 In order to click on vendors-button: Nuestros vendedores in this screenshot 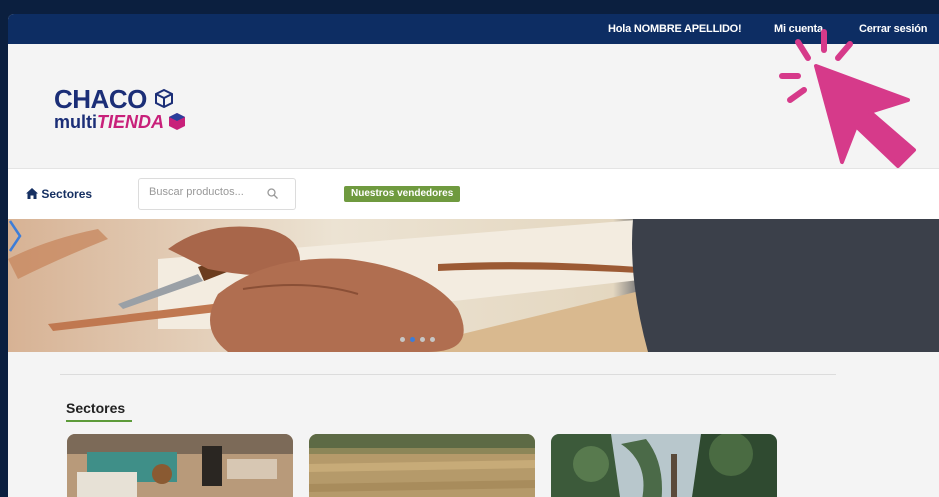, I will do `click(402, 194)`.